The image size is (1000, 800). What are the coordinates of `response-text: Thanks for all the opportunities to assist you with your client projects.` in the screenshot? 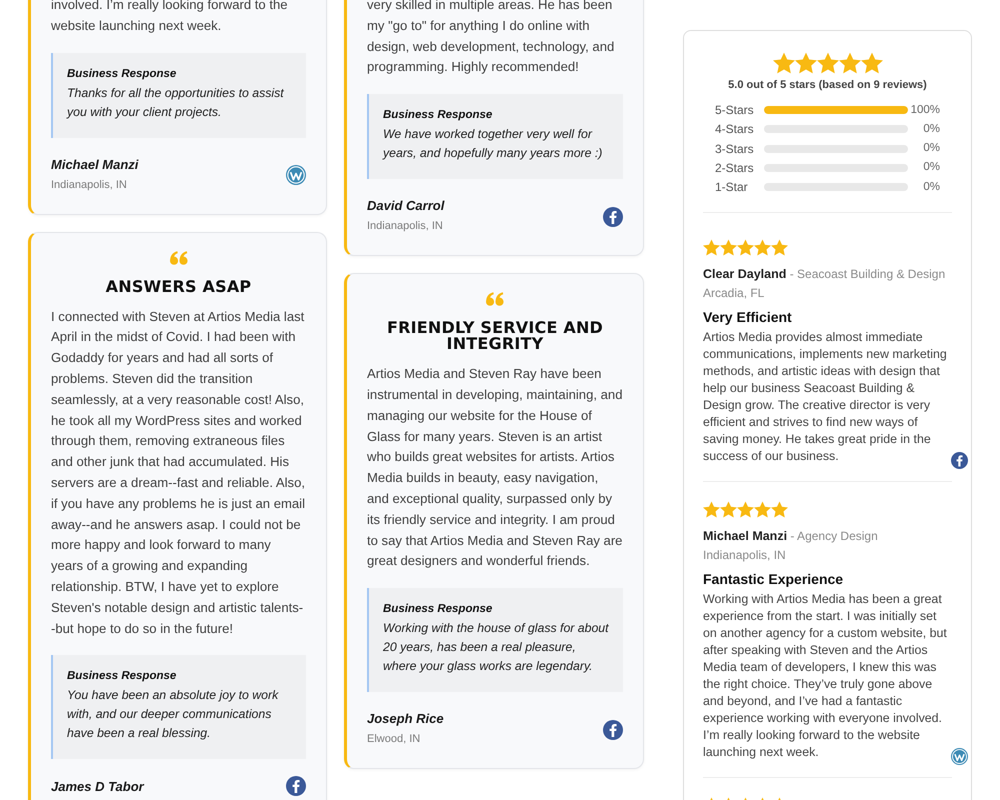 It's located at (176, 102).